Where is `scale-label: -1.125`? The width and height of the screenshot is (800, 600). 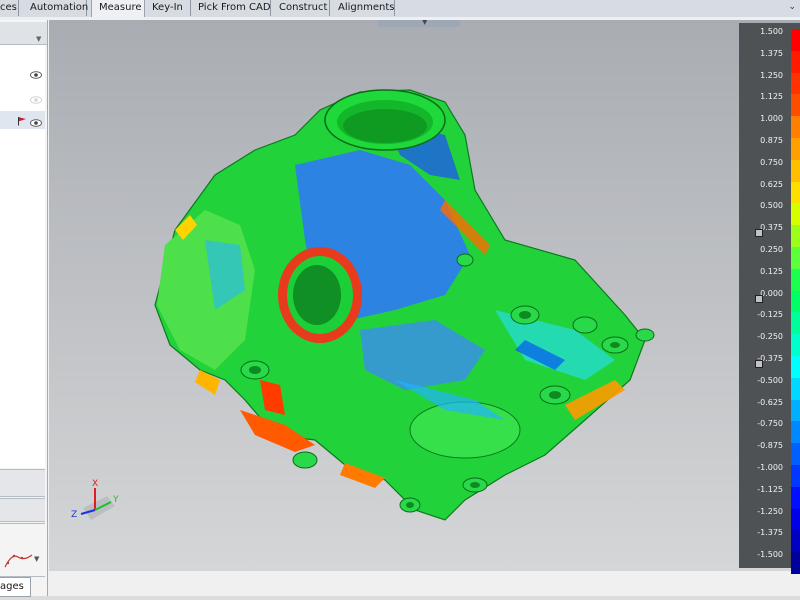
scale-label: -1.125 is located at coordinates (770, 489).